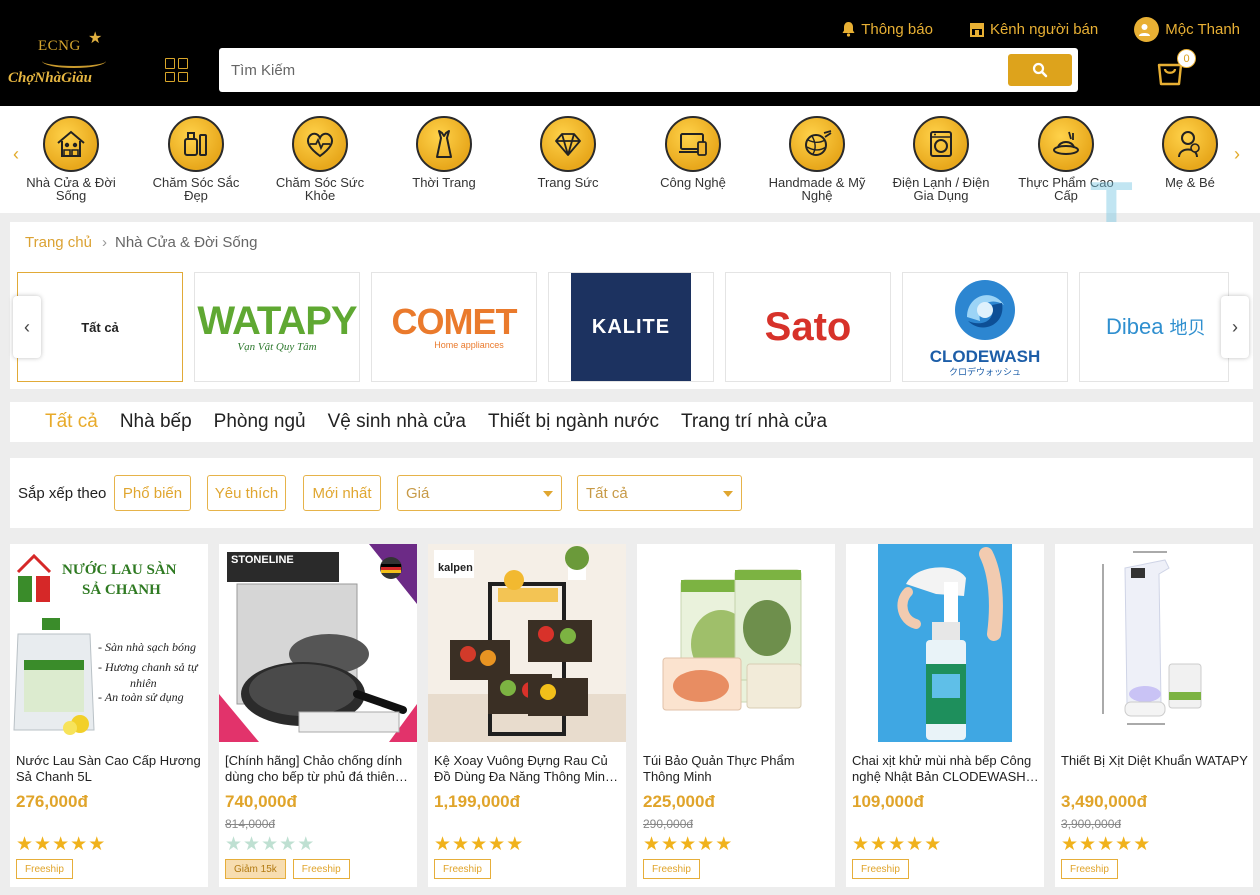 Image resolution: width=1260 pixels, height=895 pixels. I want to click on logo-star-icon: ★, so click(95, 38).